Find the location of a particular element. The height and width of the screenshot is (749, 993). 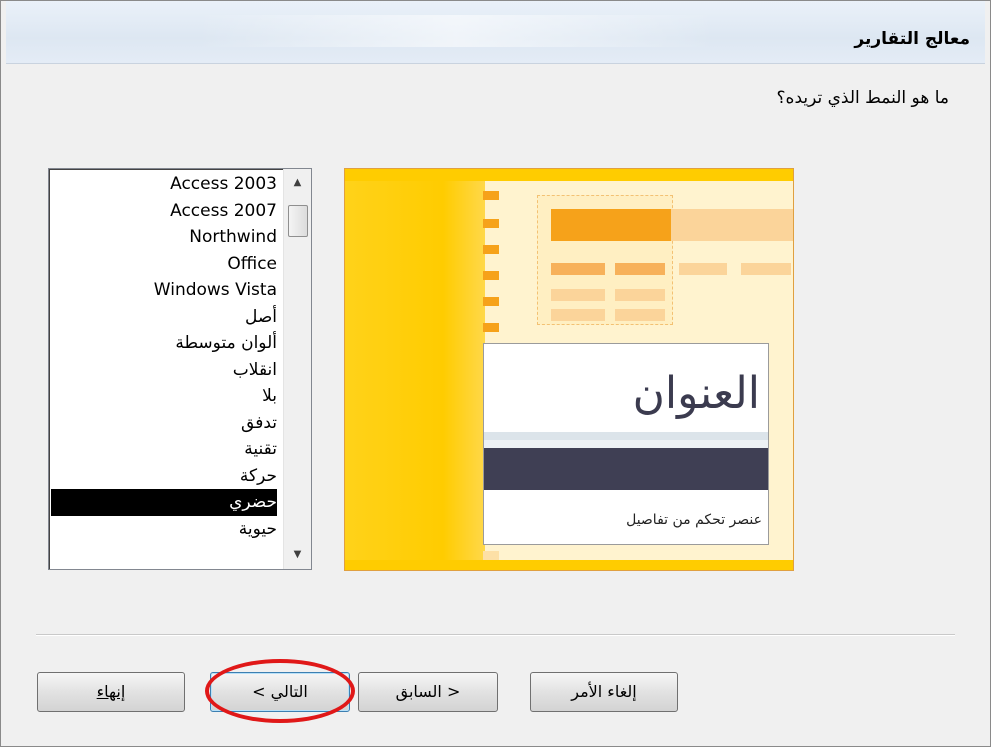

list-item: تدفق is located at coordinates (164, 423).